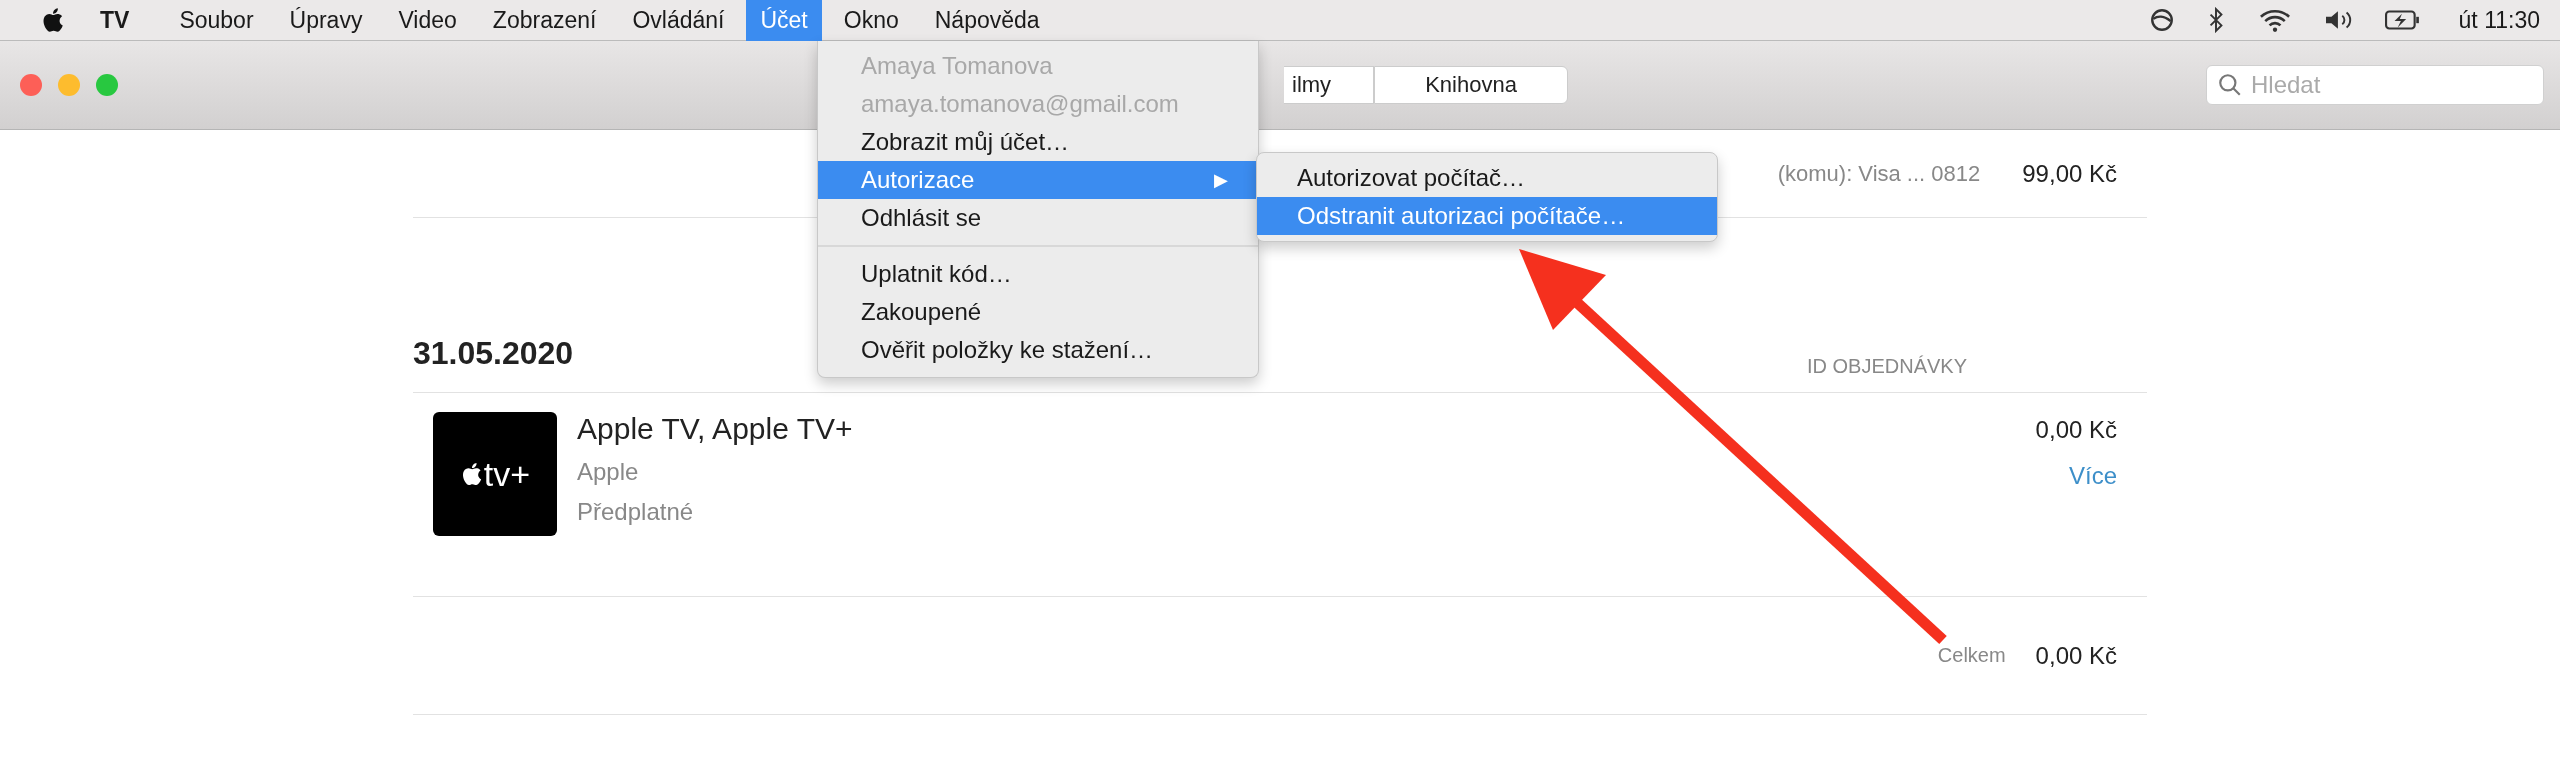 The image size is (2560, 774). Describe the element at coordinates (1329, 85) in the screenshot. I see `segment-tab: ilmy` at that location.